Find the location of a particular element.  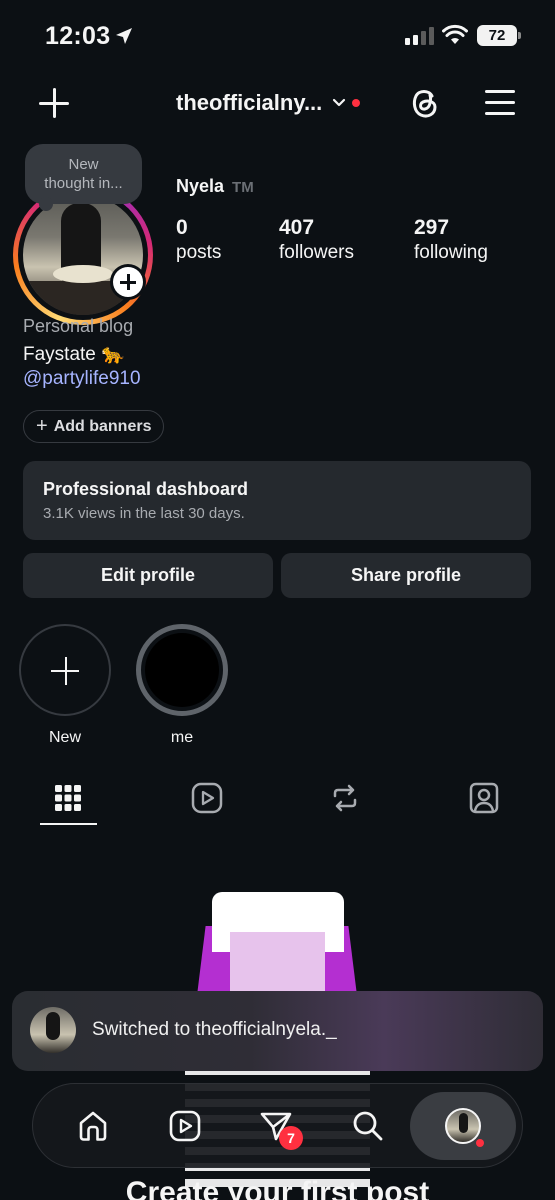

following-stat: 297 following is located at coordinates (451, 240).